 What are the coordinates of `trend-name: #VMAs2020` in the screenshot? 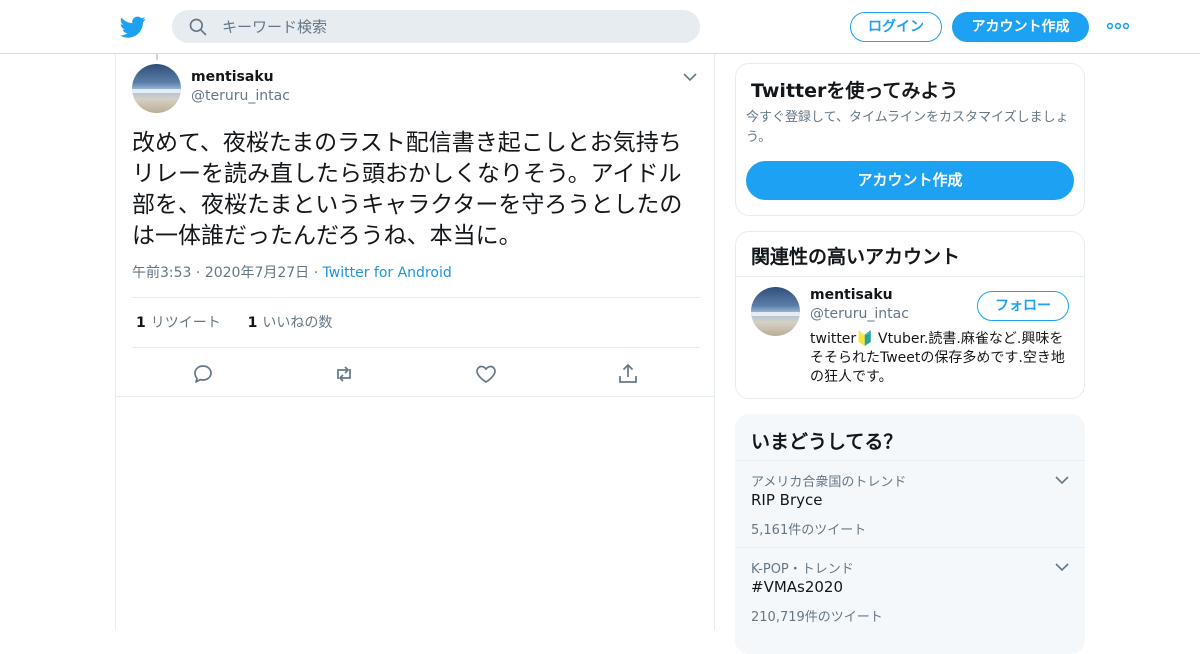 It's located at (797, 587).